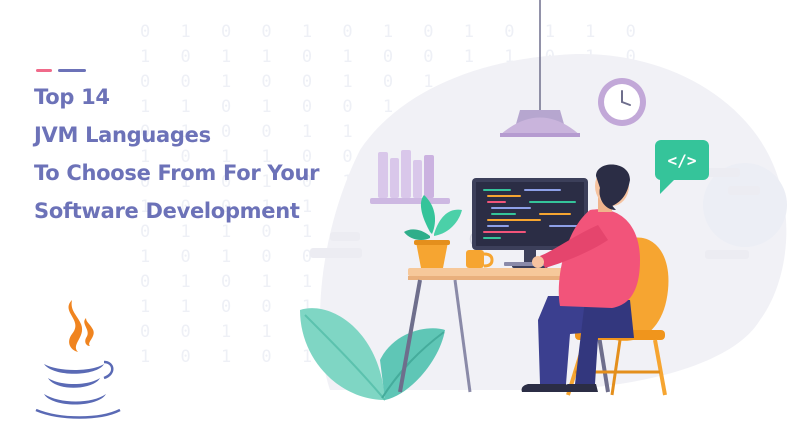  I want to click on wall-clock-icon, so click(622, 102).